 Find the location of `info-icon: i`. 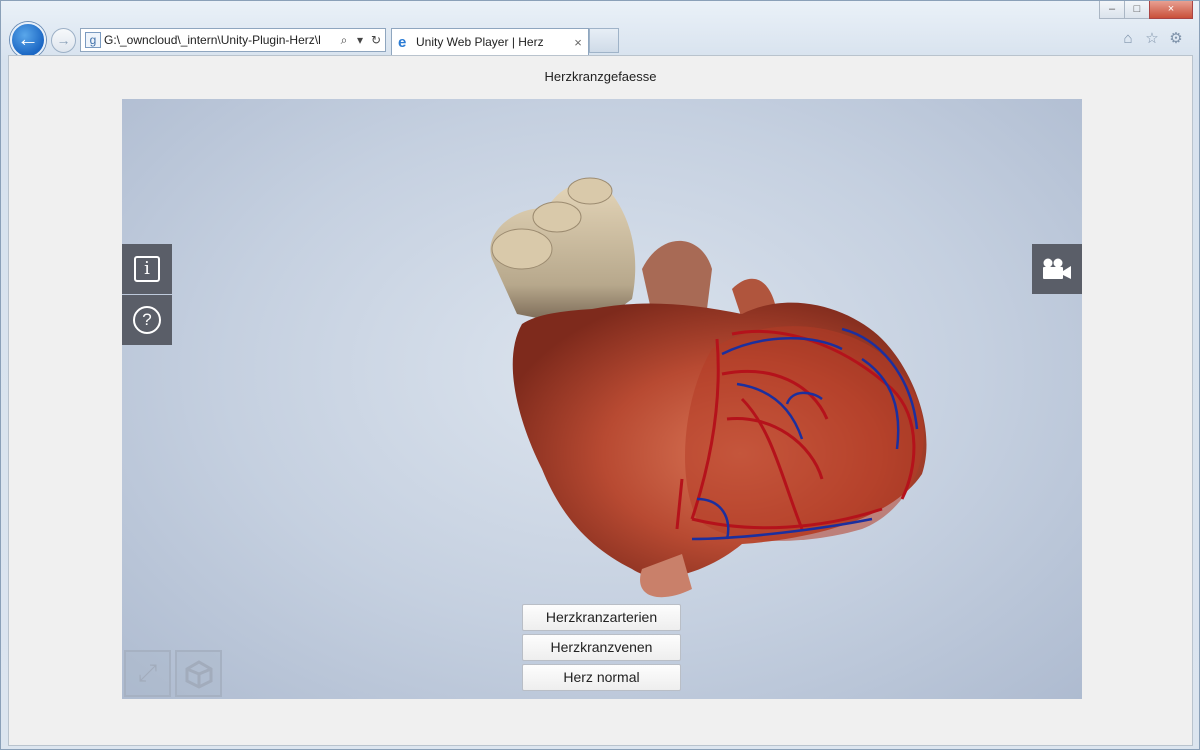

info-icon: i is located at coordinates (147, 269).